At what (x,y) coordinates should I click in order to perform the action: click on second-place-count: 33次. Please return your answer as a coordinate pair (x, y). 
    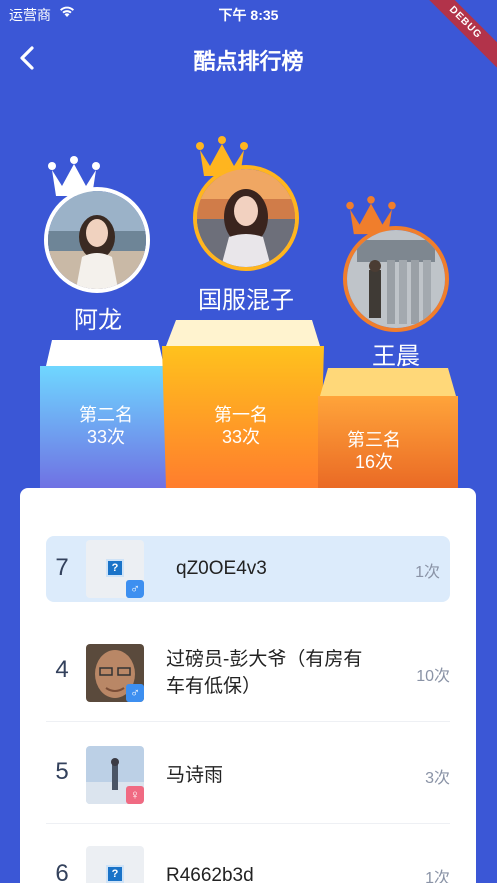
    Looking at the image, I should click on (106, 437).